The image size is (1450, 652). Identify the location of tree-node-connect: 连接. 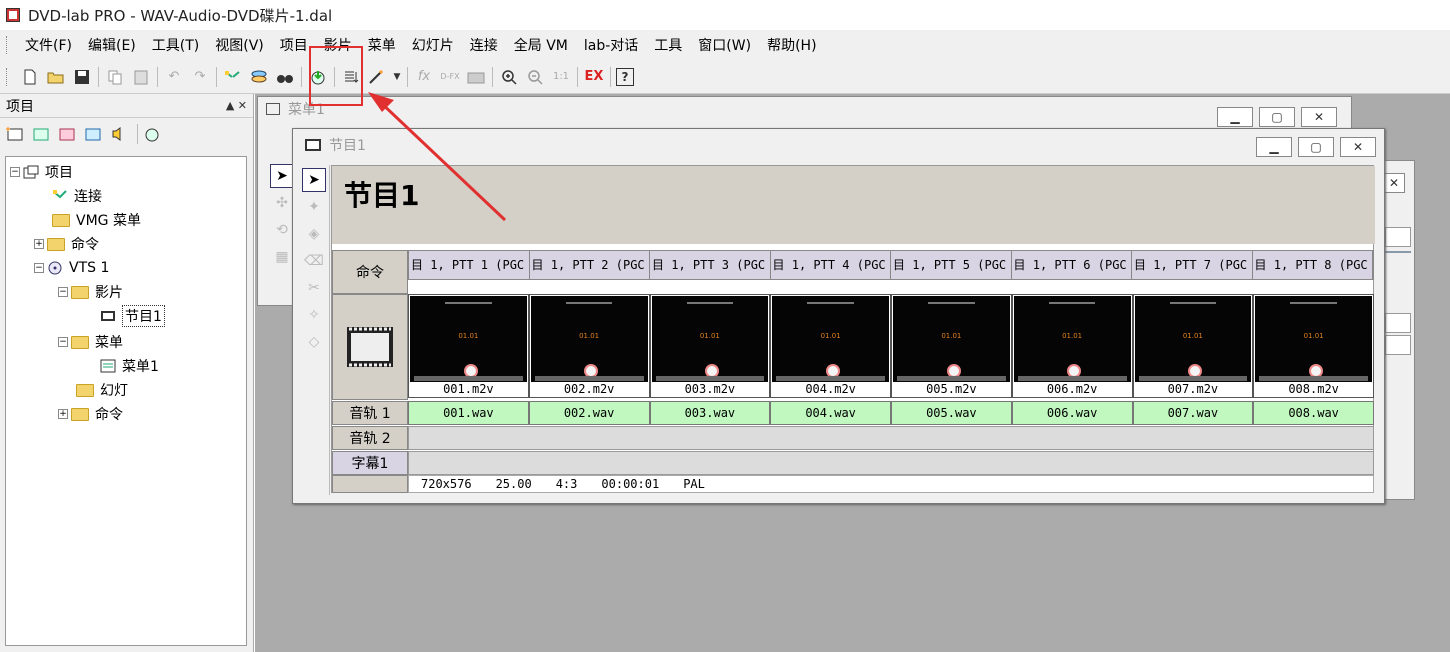
(77, 196).